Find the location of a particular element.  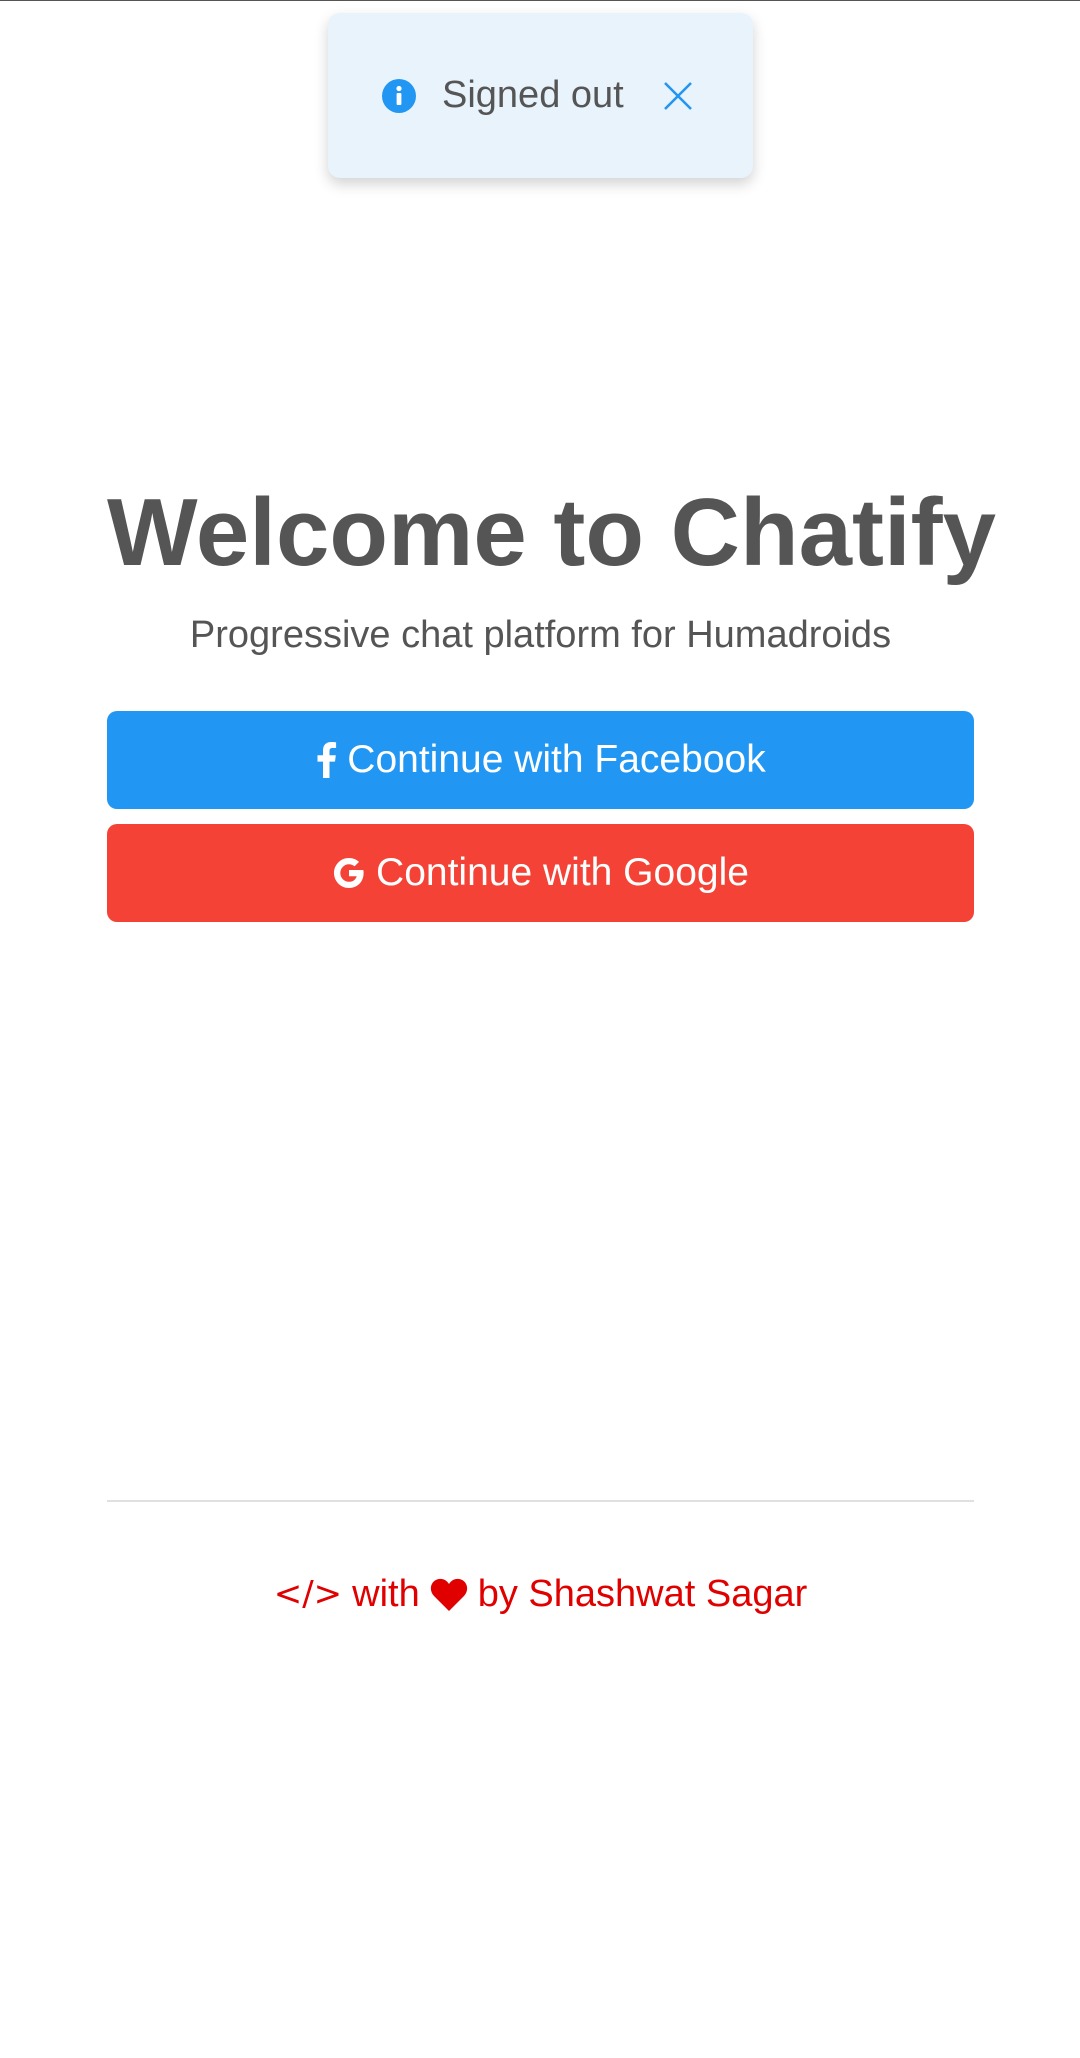

close-icon is located at coordinates (678, 96).